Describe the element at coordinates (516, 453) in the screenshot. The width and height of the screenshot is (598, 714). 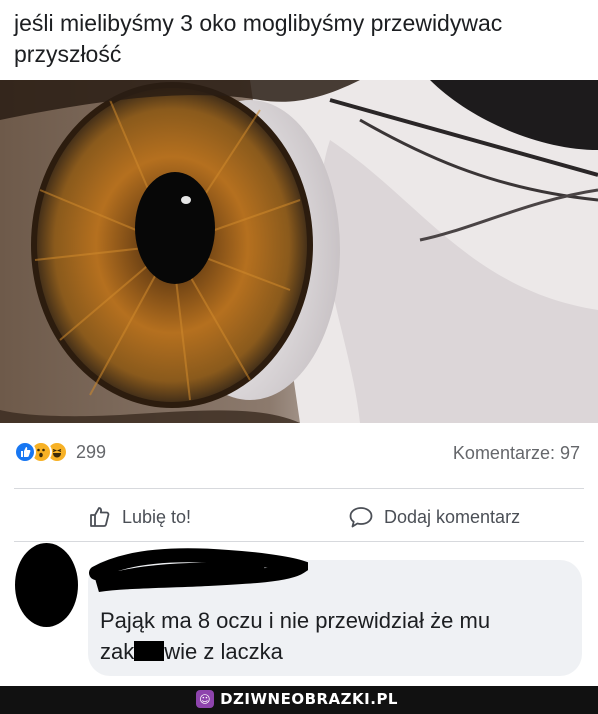
I see `comments-count-link: Komentarze: 97` at that location.